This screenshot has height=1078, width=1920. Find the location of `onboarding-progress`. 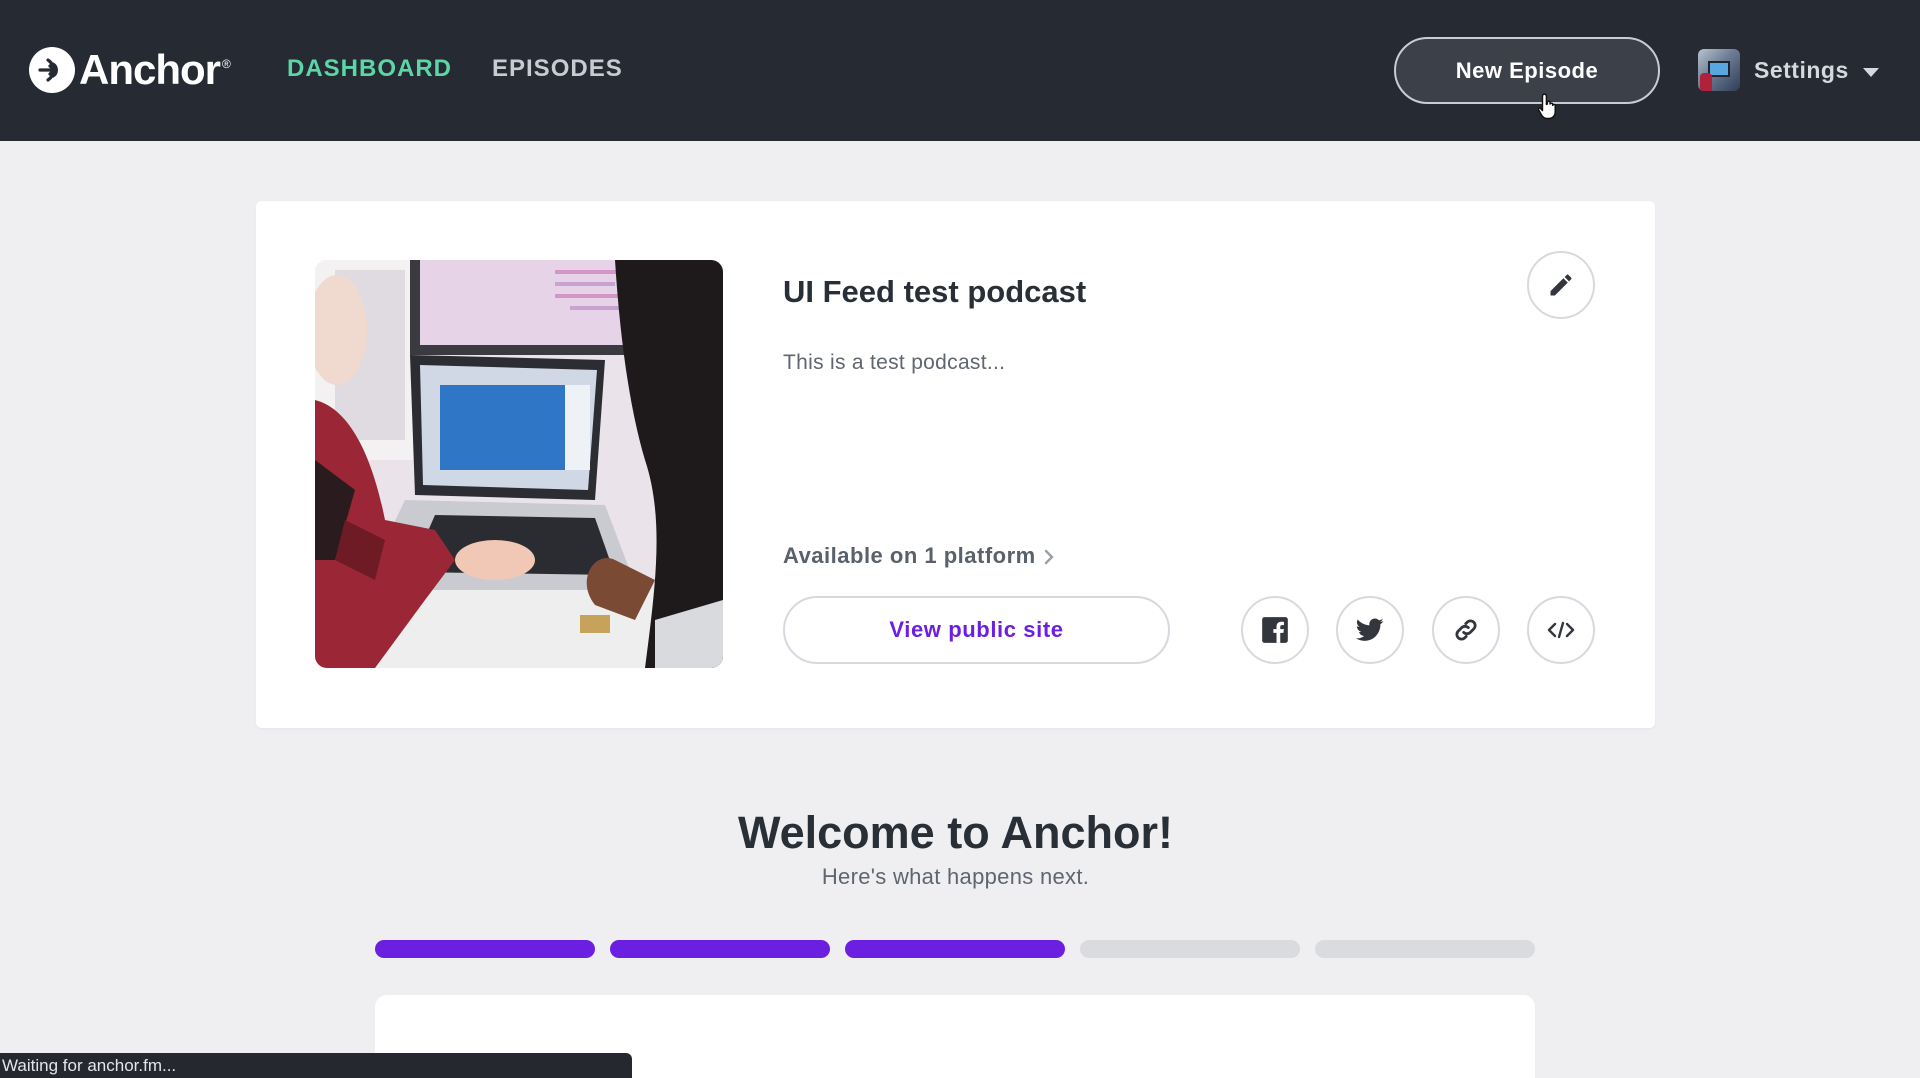

onboarding-progress is located at coordinates (955, 949).